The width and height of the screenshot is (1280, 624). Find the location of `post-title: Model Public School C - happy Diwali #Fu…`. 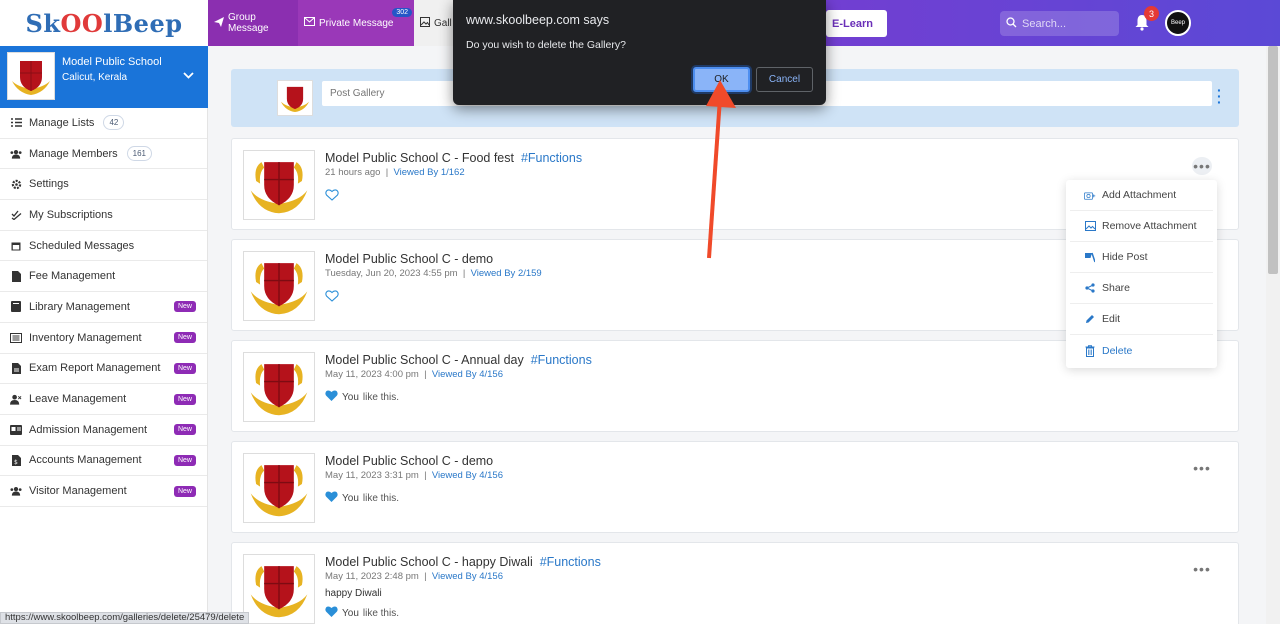

post-title: Model Public School C - happy Diwali #Fu… is located at coordinates (463, 562).